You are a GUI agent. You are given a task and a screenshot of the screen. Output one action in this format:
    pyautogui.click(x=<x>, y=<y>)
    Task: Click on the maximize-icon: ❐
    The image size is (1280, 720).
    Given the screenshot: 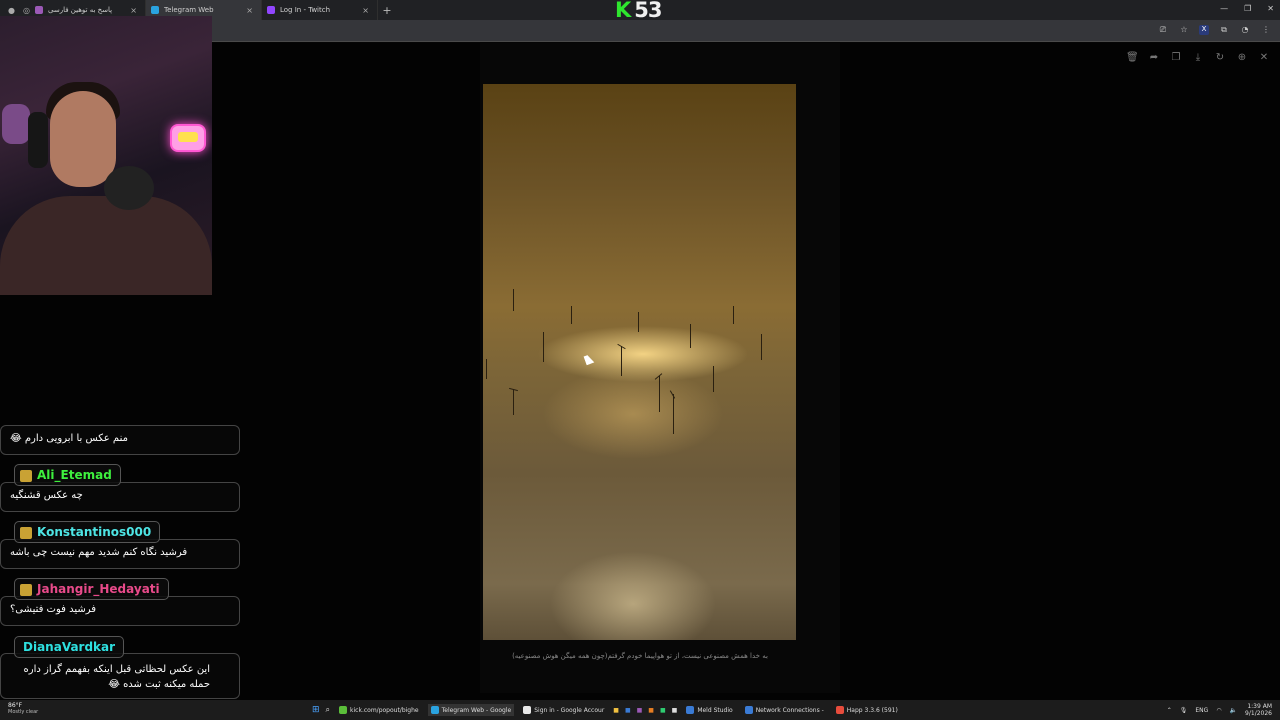 What is the action you would take?
    pyautogui.click(x=1247, y=8)
    